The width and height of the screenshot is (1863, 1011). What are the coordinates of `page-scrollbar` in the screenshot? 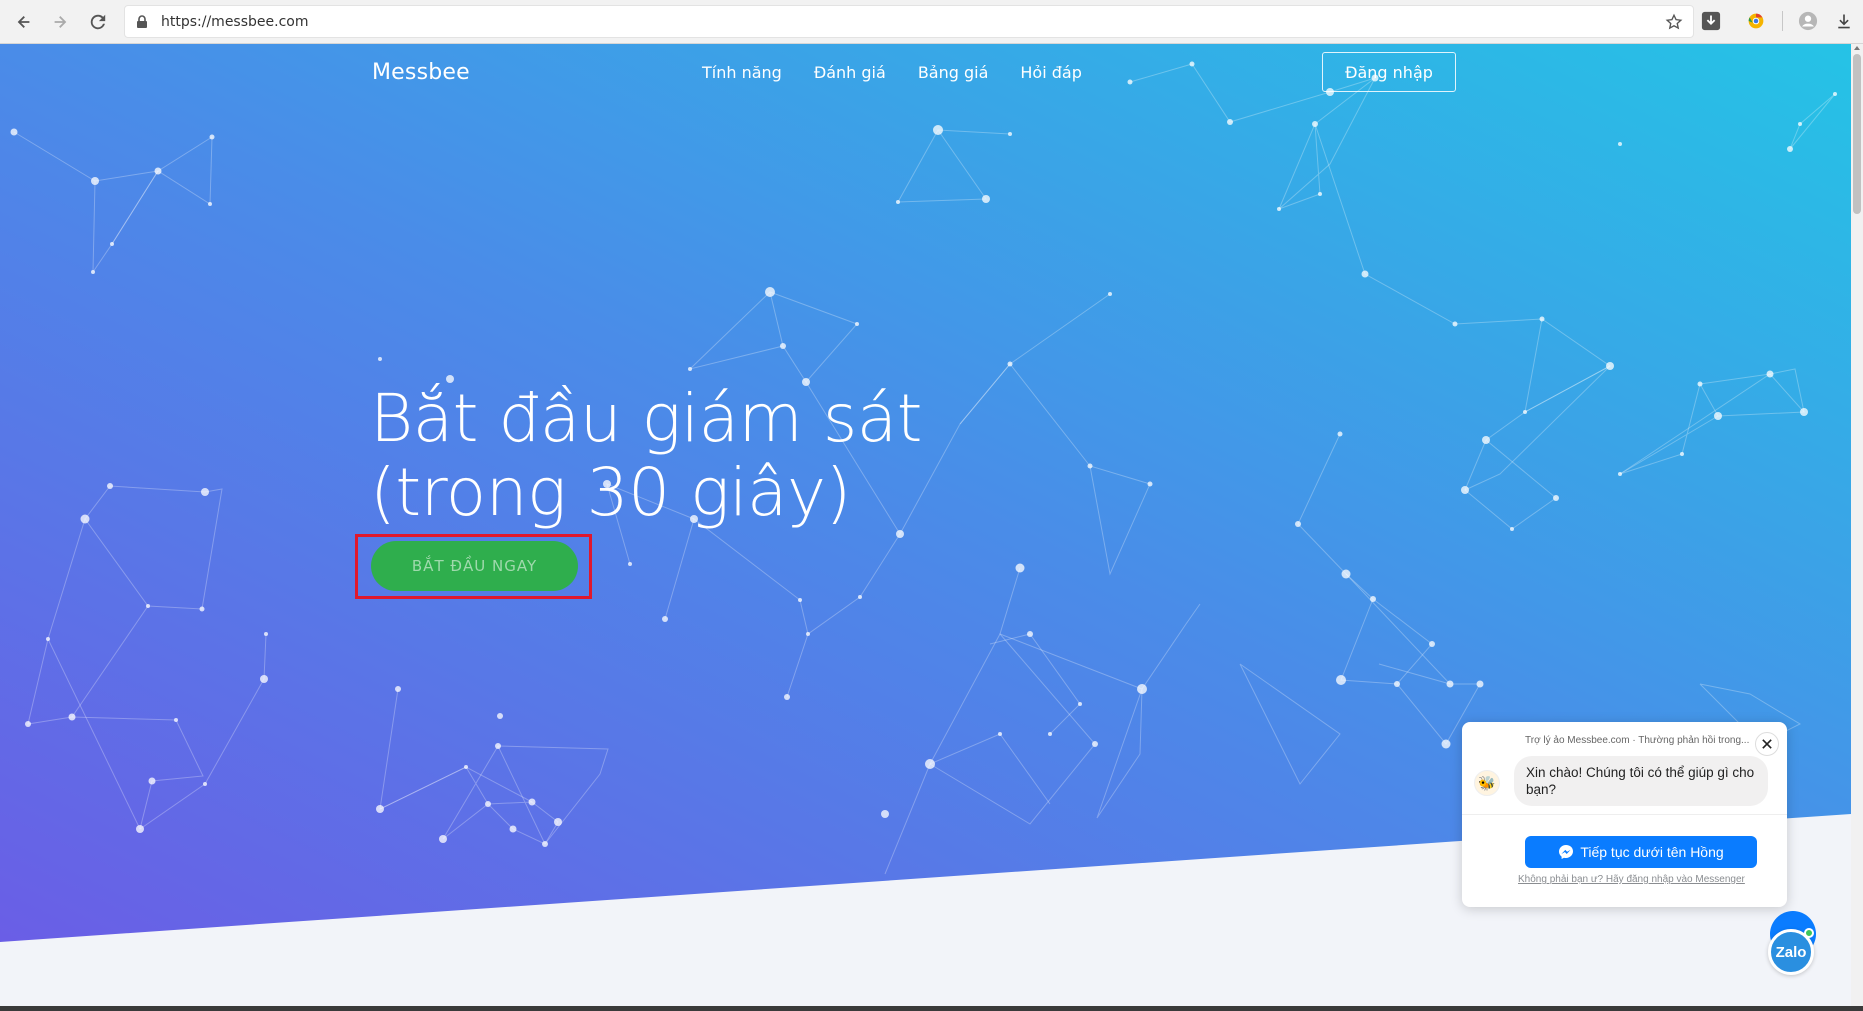 It's located at (1857, 525).